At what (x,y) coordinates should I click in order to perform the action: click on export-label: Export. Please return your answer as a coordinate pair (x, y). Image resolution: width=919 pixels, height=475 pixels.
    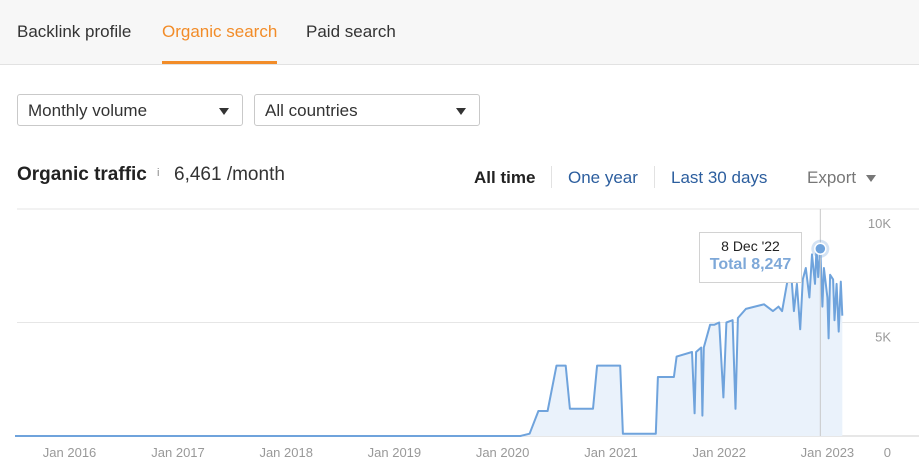
    Looking at the image, I should click on (832, 177).